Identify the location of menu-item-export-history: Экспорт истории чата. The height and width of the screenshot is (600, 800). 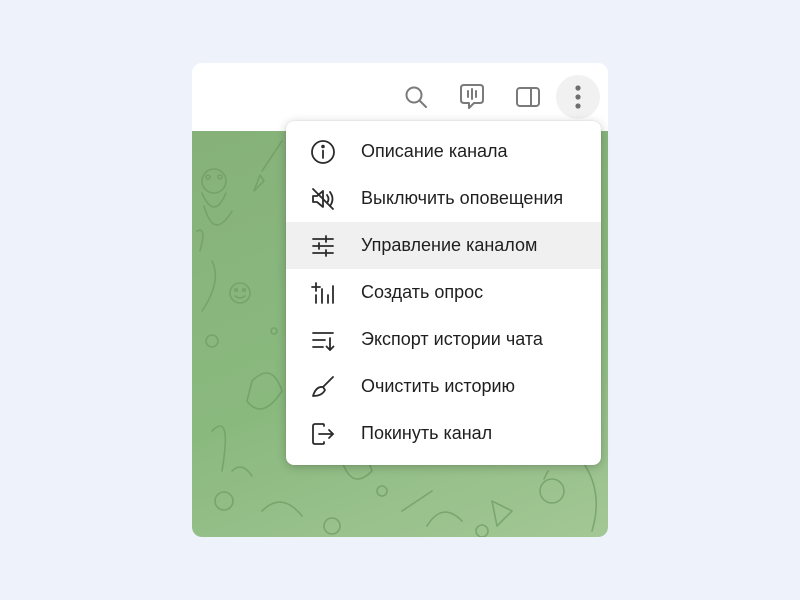
(443, 339).